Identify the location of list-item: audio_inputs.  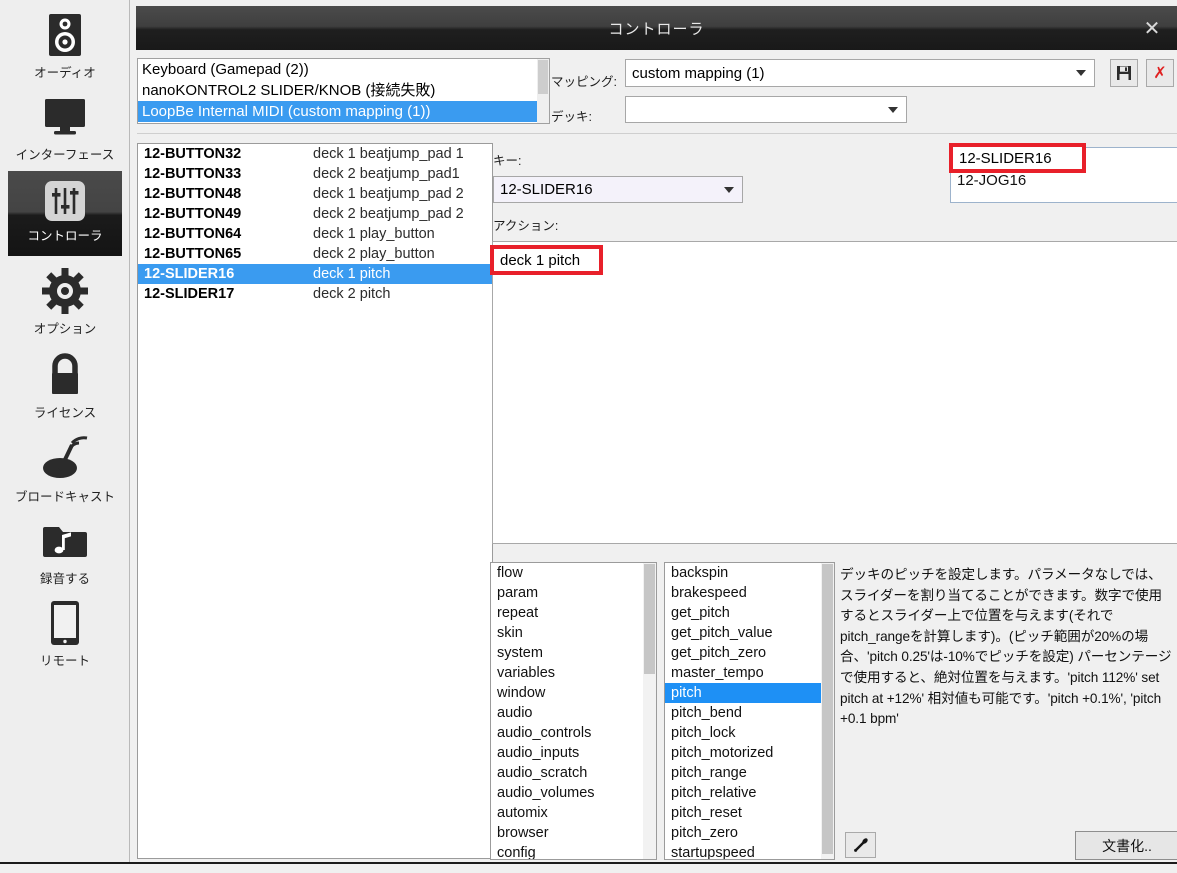
(573, 753).